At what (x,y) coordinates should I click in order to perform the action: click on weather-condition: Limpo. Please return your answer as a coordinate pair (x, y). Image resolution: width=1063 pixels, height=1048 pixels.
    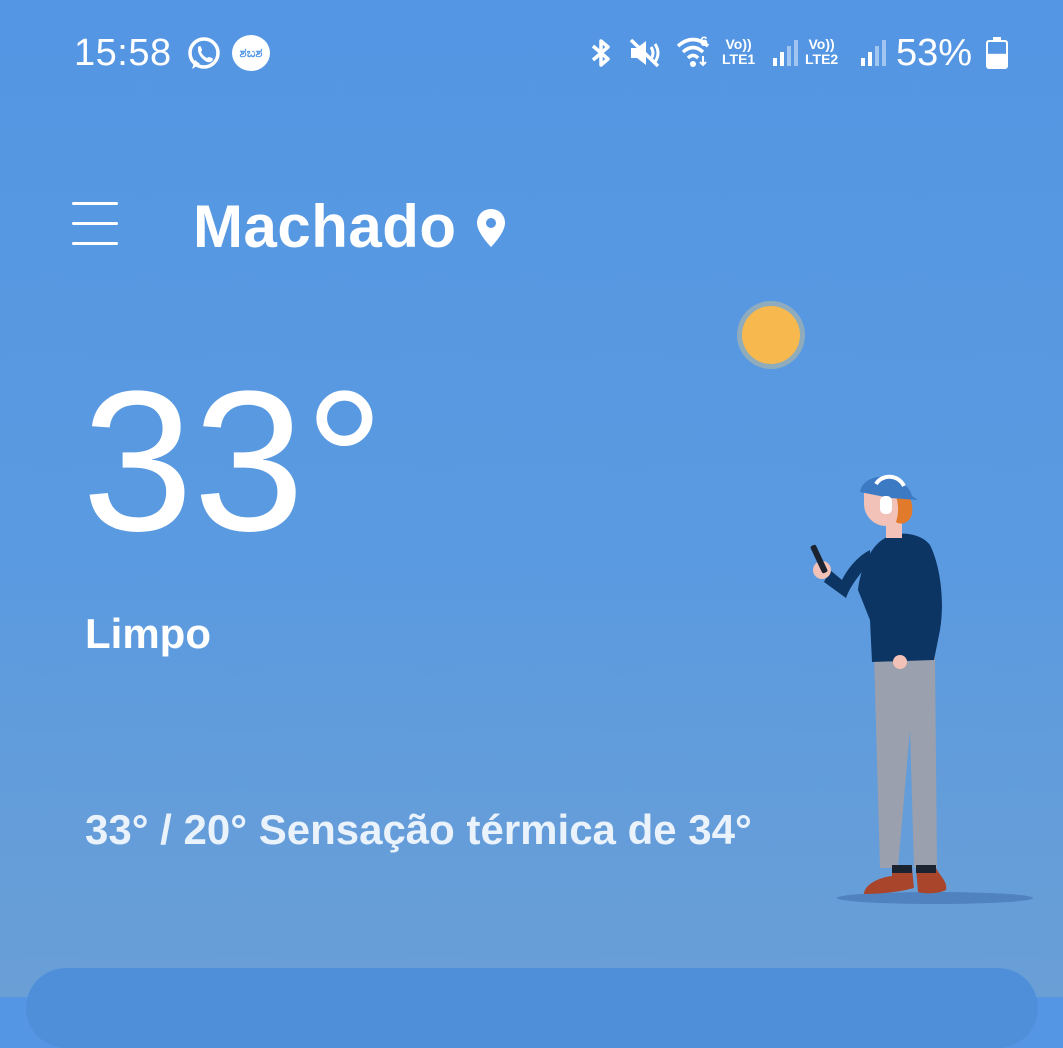
    Looking at the image, I should click on (148, 633).